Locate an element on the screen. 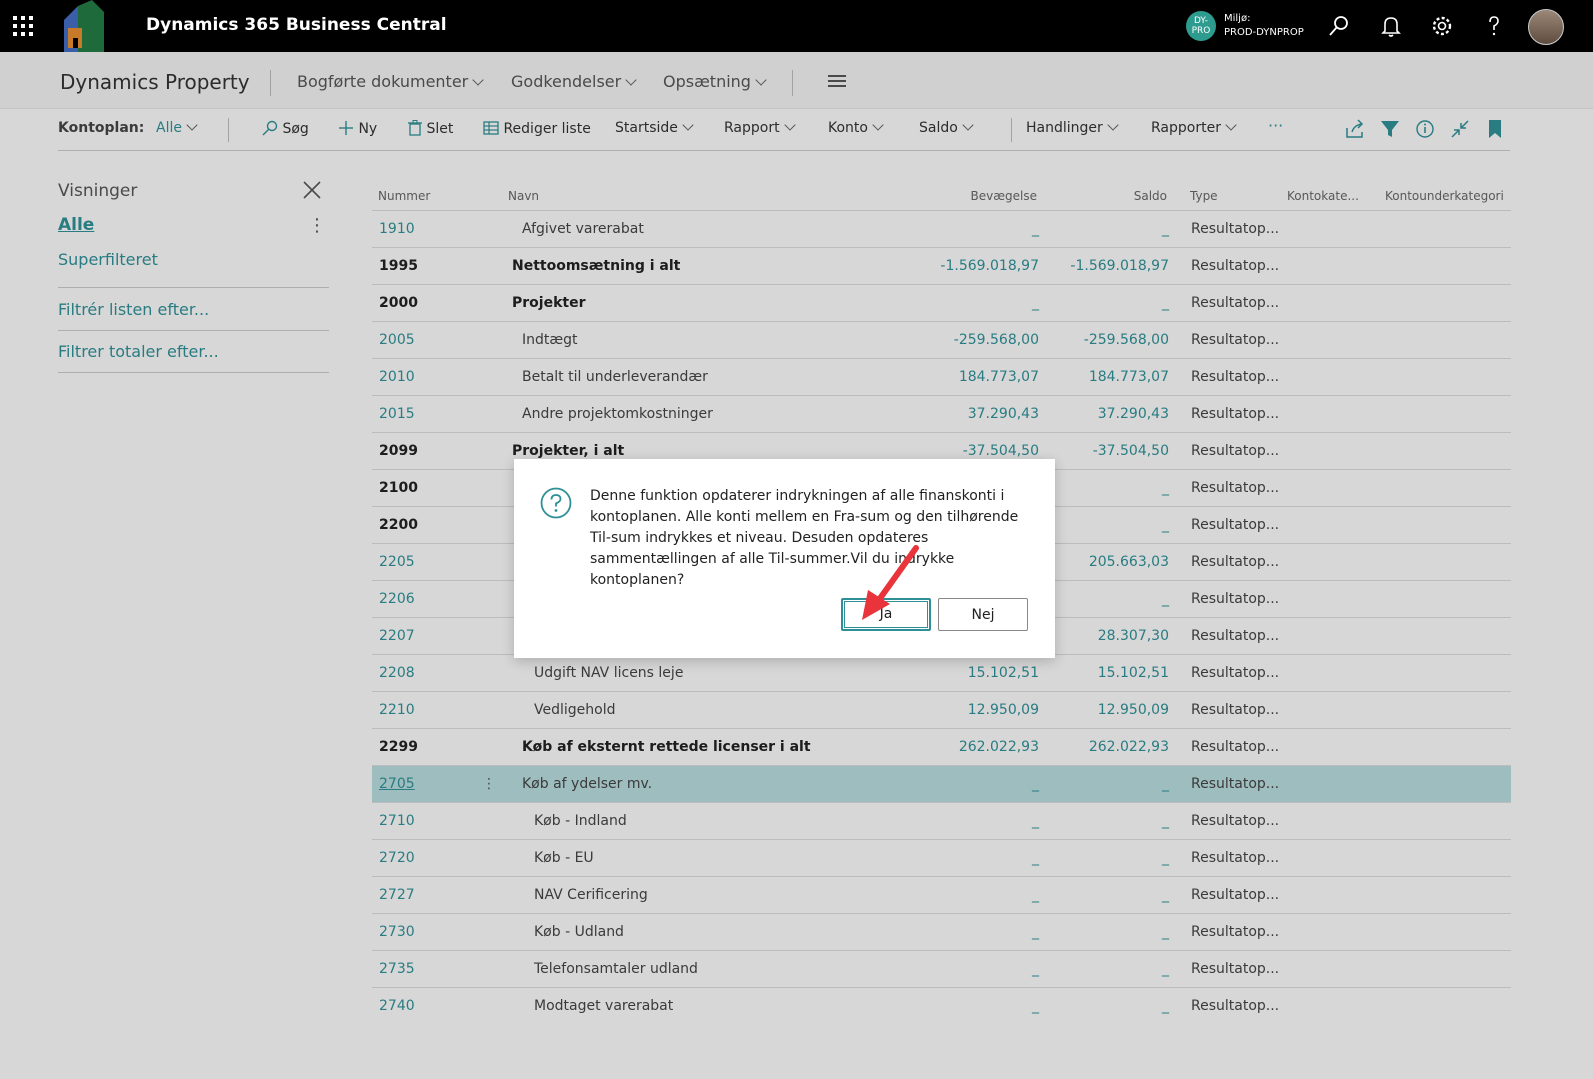 This screenshot has width=1593, height=1079. startside-menu: Startside is located at coordinates (654, 127).